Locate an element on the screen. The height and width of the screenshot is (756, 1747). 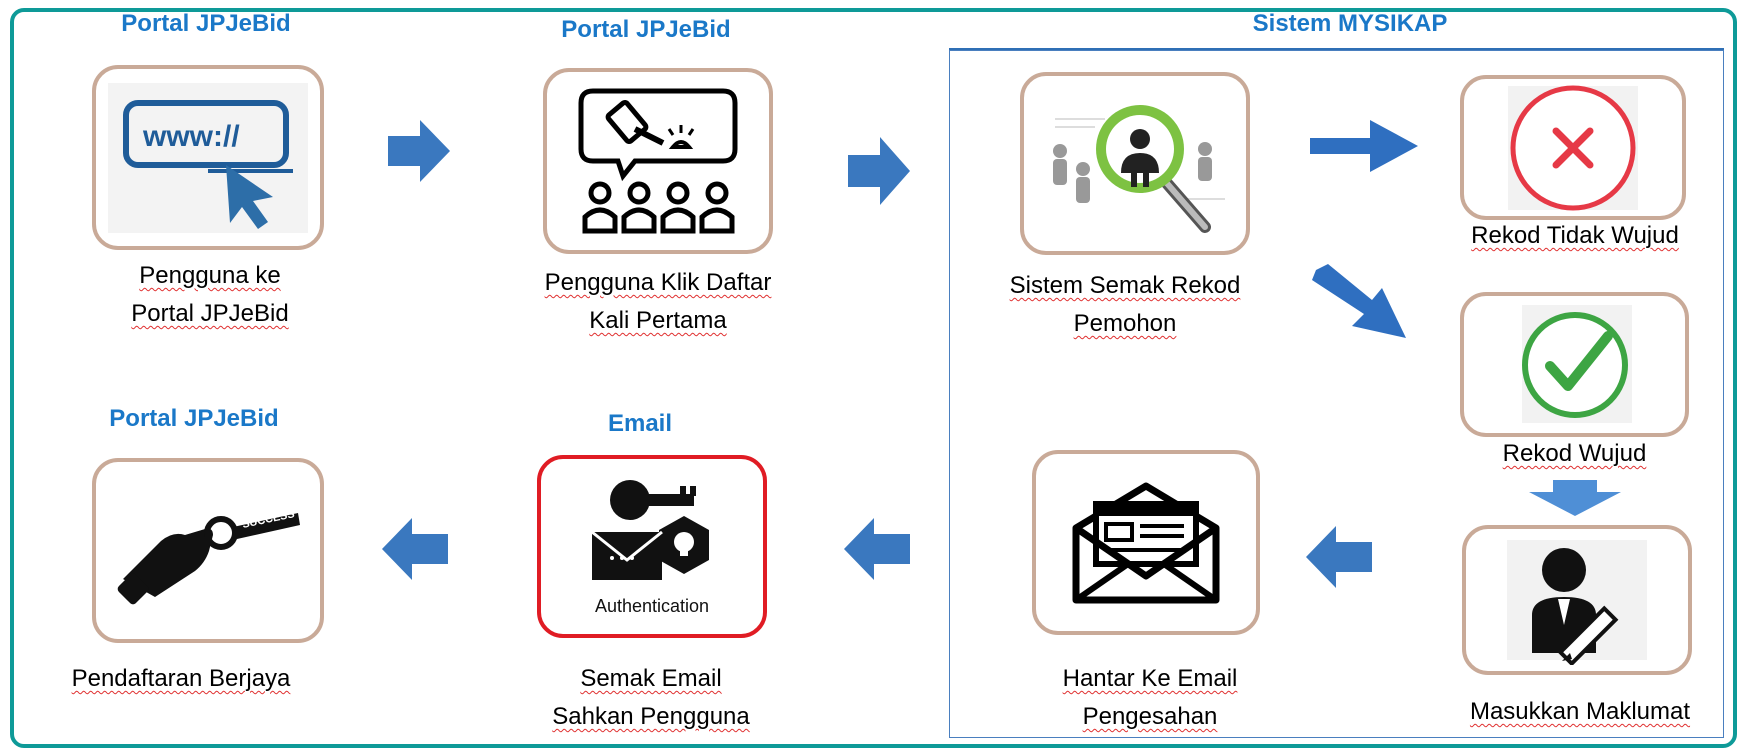
user-edit-icon is located at coordinates (1577, 602).